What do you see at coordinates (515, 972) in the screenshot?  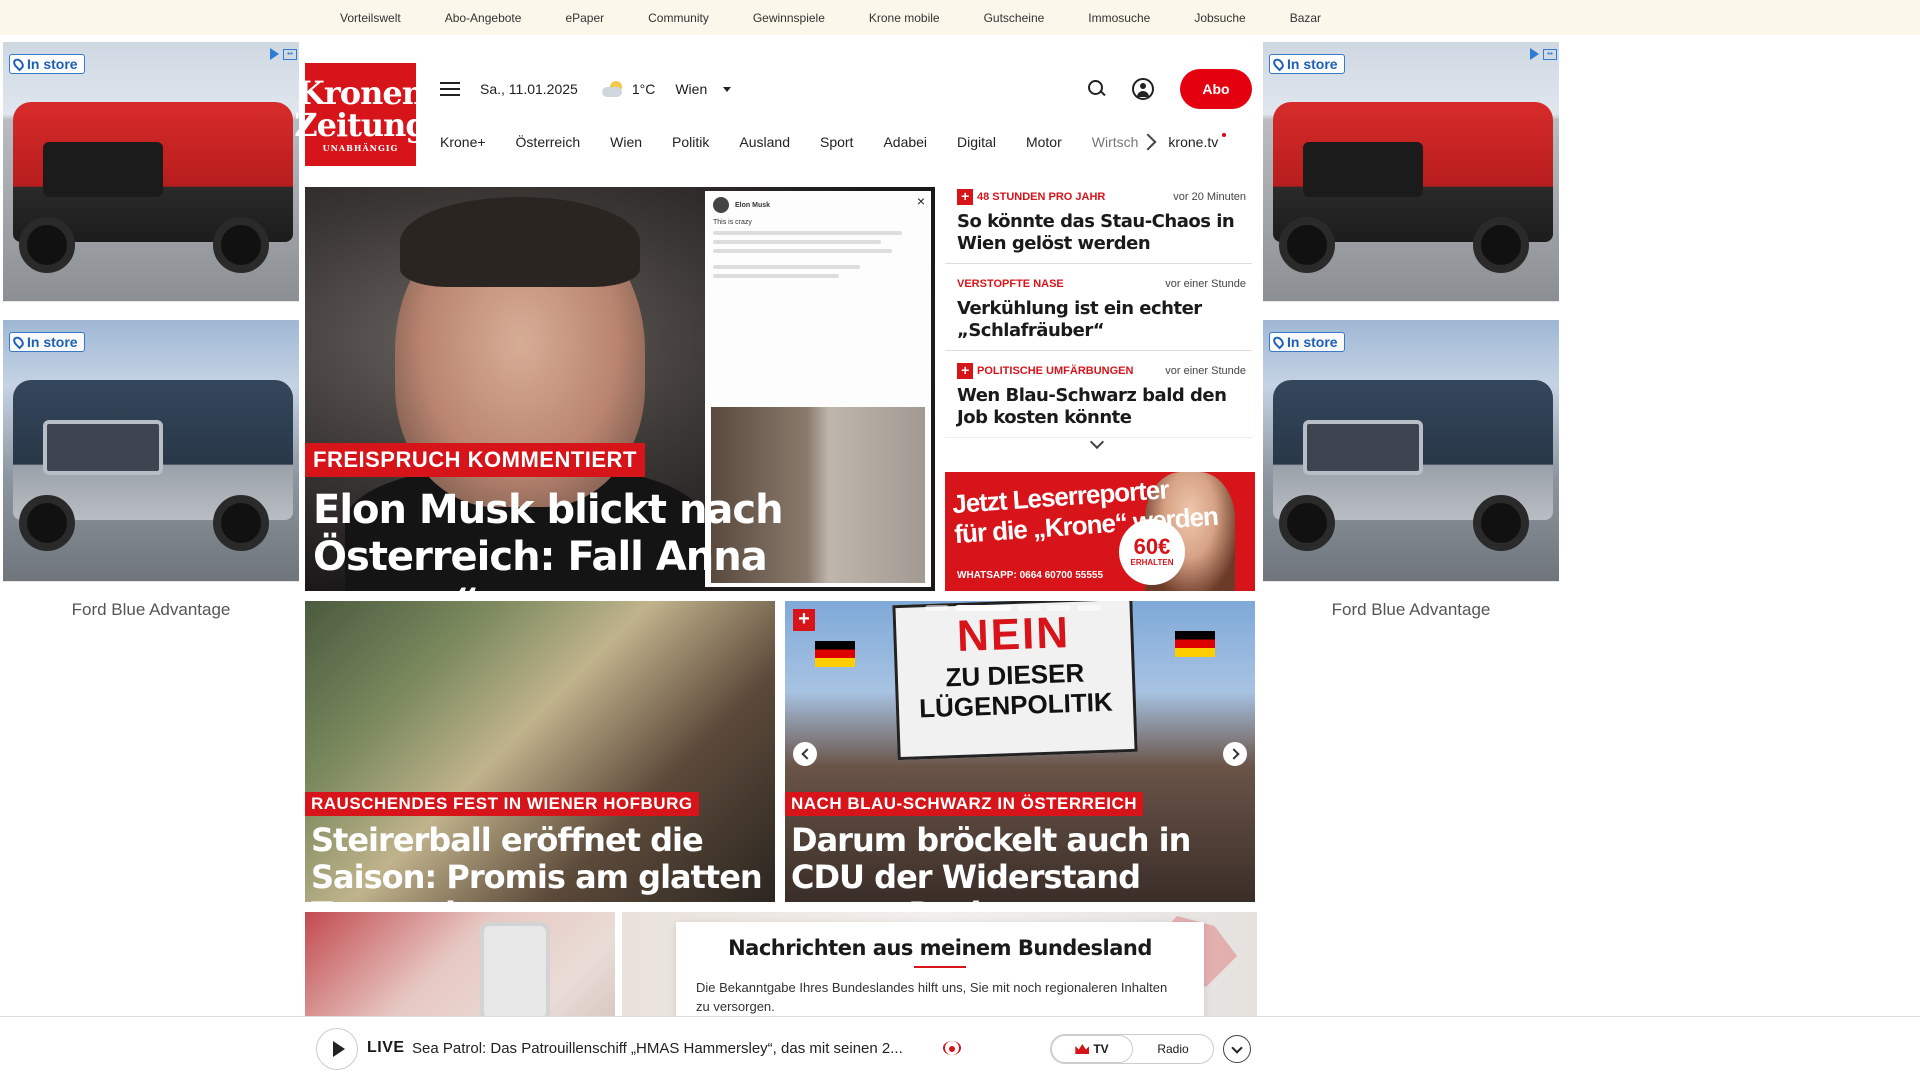 I see `phone-photo` at bounding box center [515, 972].